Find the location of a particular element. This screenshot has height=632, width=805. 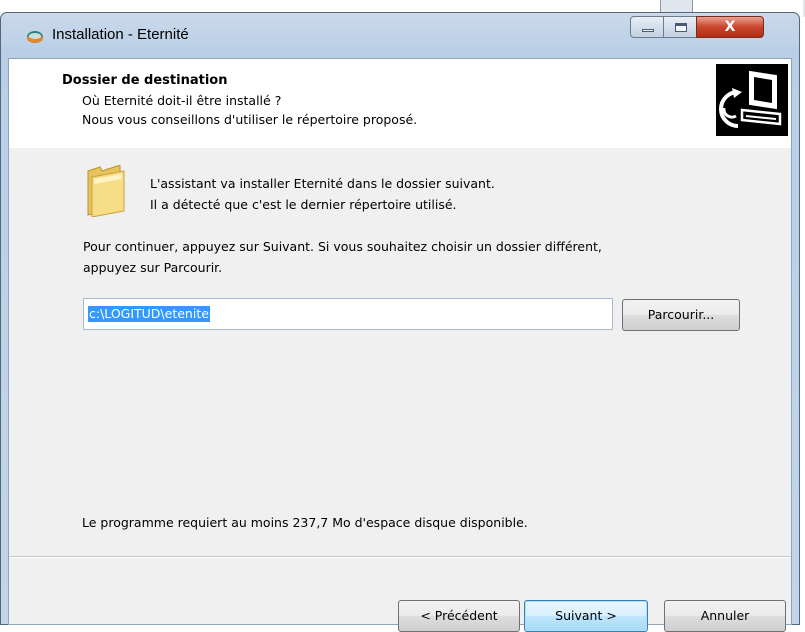

page-subtitle-1: Où Eternité doit-il être installé ? is located at coordinates (182, 100).